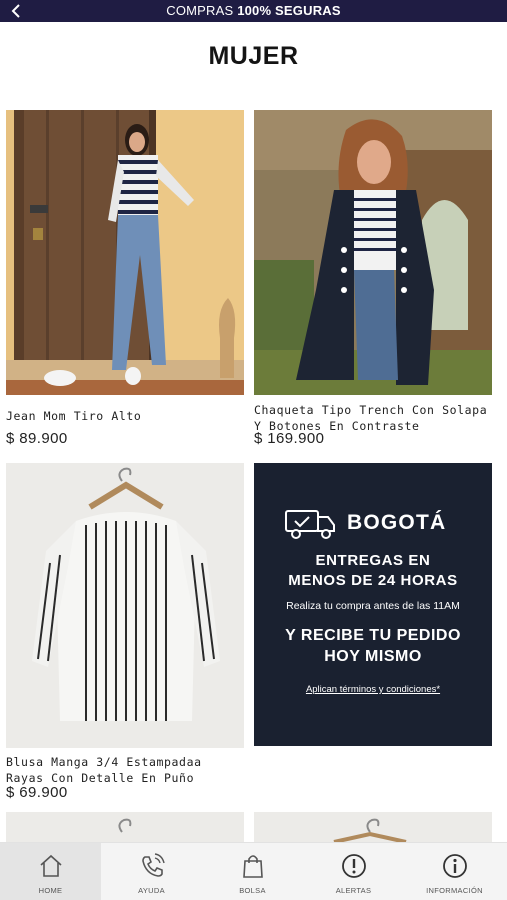 This screenshot has height=900, width=507. Describe the element at coordinates (153, 865) in the screenshot. I see `phone-icon` at that location.